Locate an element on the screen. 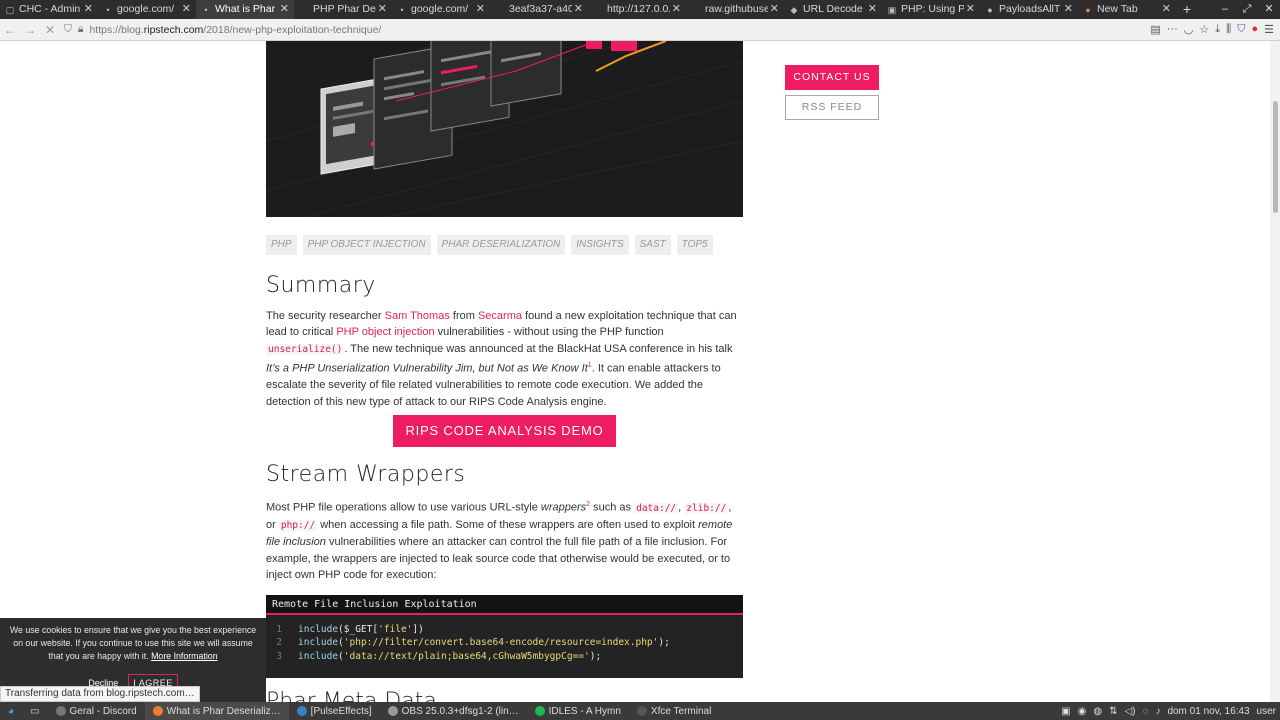  new-tab-button: + is located at coordinates (1187, 9).